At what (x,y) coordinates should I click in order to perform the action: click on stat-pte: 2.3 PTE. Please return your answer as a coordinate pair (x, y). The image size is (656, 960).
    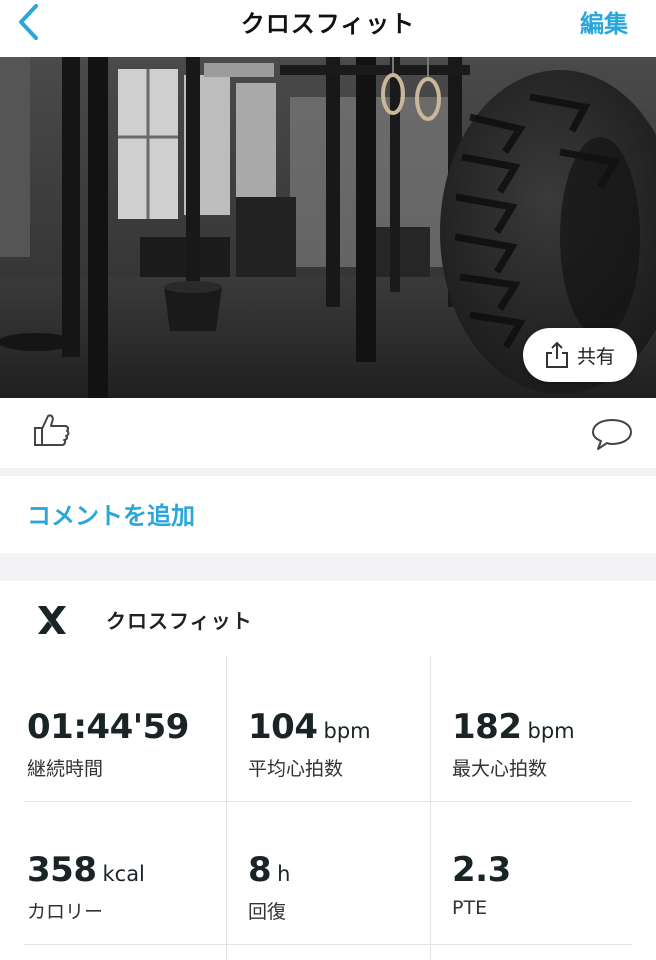
    Looking at the image, I should click on (481, 886).